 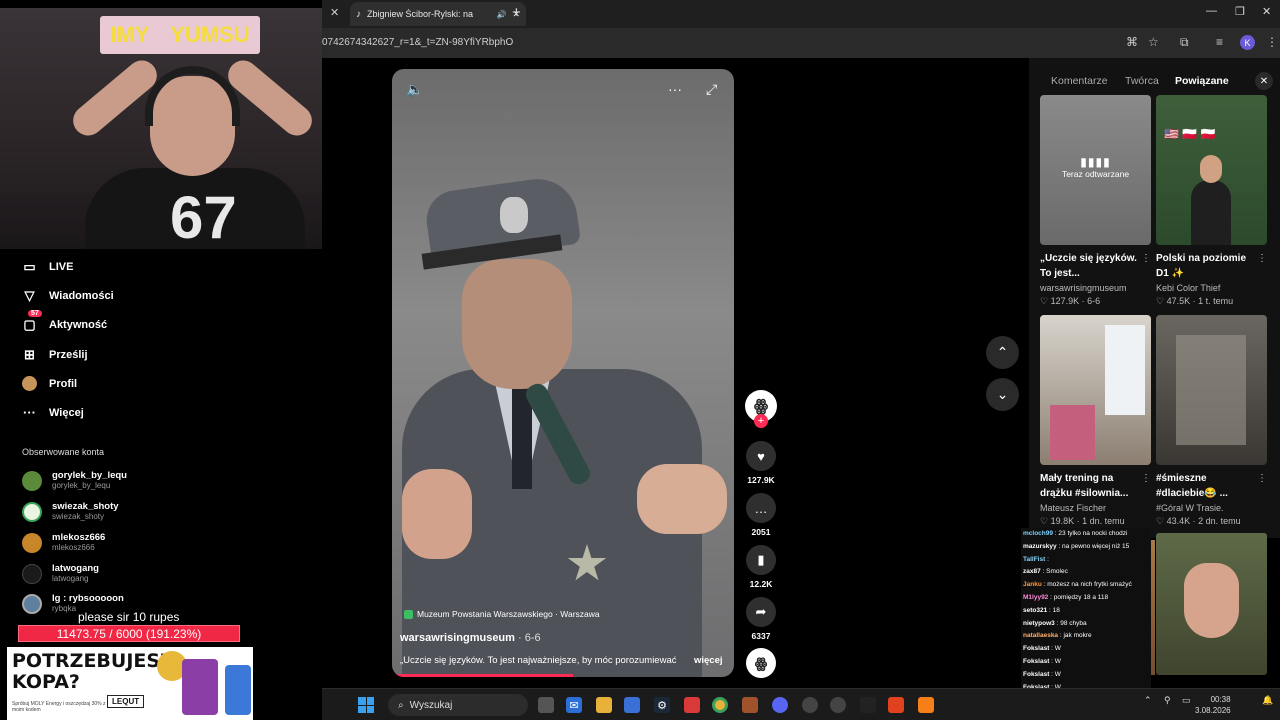 I want to click on more-link: więcej, so click(x=708, y=660).